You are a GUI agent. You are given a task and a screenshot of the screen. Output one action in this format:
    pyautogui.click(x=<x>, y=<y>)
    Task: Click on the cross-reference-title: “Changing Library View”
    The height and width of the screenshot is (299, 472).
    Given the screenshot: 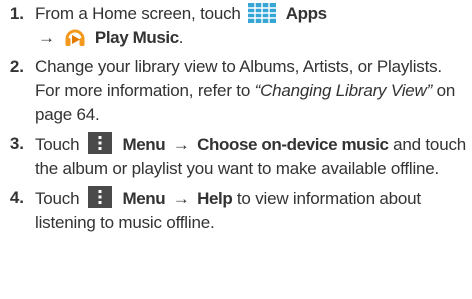 What is the action you would take?
    pyautogui.click(x=343, y=90)
    